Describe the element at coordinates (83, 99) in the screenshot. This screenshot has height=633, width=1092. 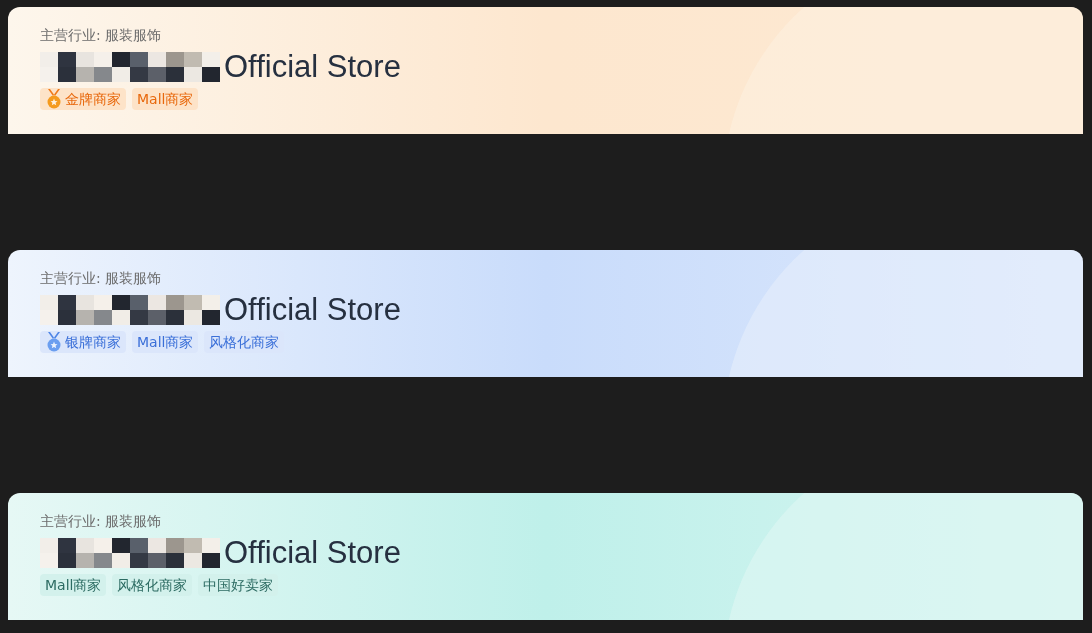
I see `merchant-tag: 金牌商家` at that location.